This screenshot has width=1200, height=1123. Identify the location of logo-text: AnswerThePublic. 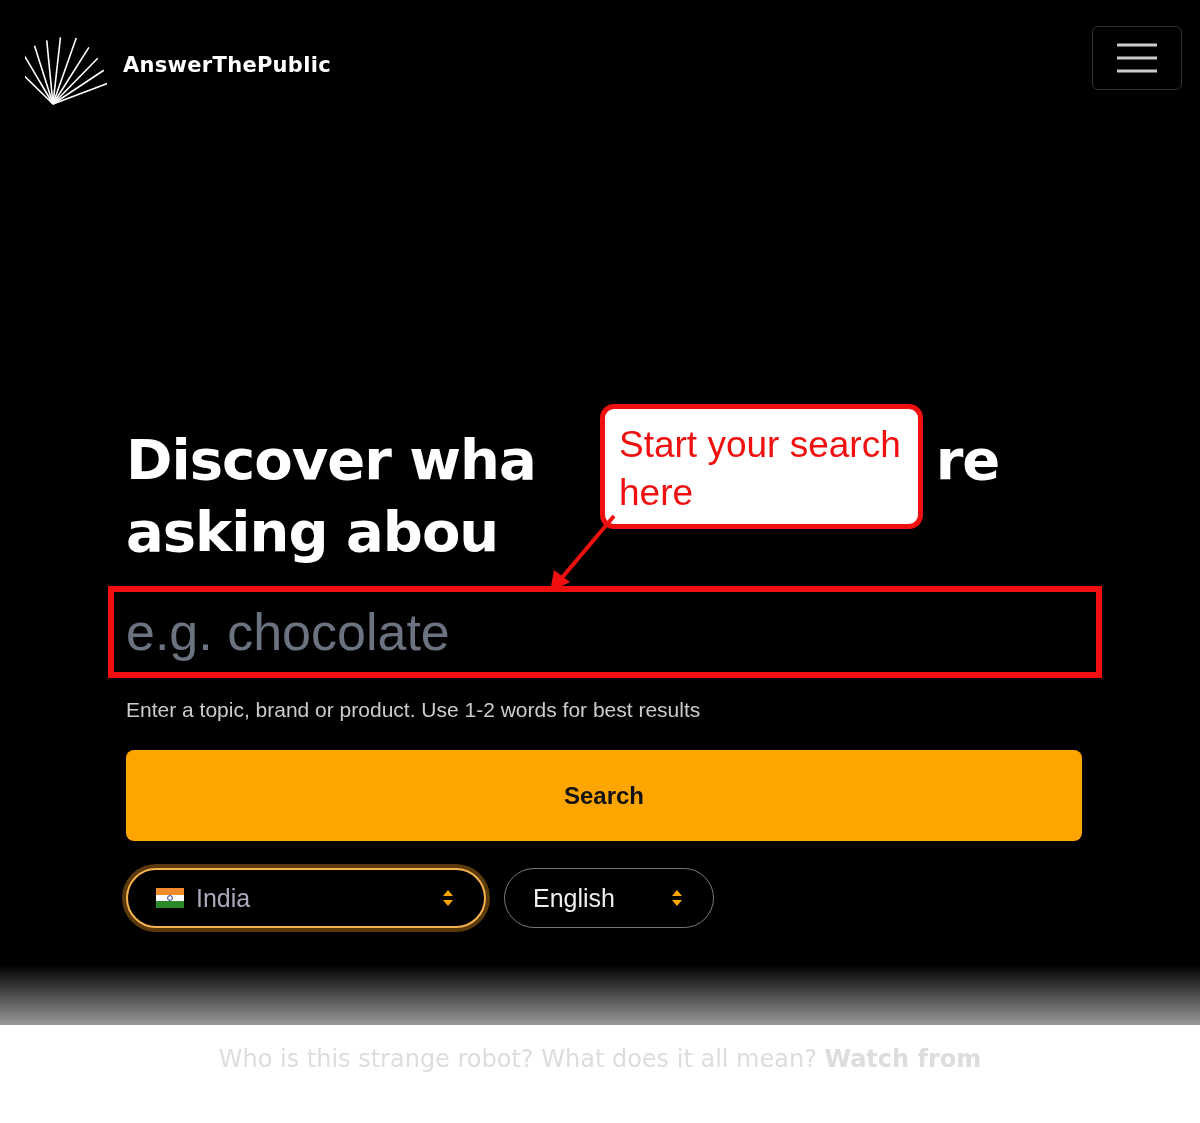
(227, 65).